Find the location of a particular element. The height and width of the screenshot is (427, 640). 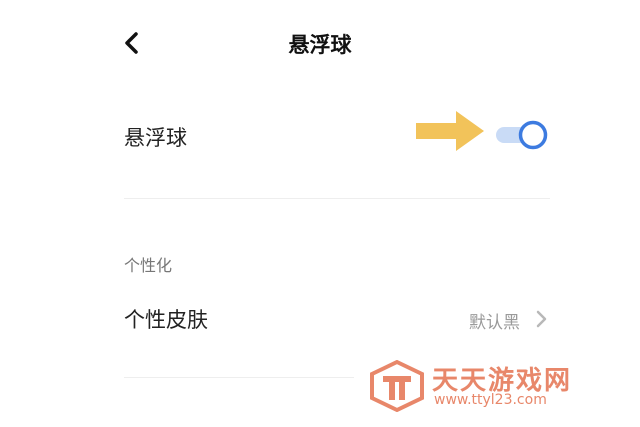

personal-skin-label: 个性皮肤 is located at coordinates (166, 320).